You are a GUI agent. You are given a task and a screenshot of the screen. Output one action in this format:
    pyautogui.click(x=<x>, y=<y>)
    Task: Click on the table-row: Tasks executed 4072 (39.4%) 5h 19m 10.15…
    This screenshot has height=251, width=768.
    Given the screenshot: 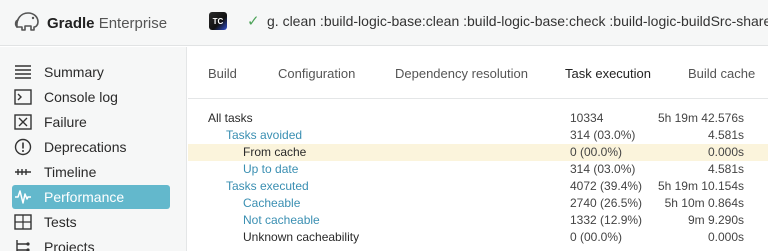 What is the action you would take?
    pyautogui.click(x=478, y=186)
    